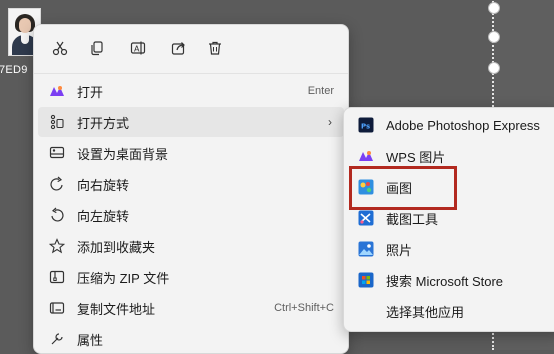 The width and height of the screenshot is (554, 354). I want to click on open-with-icon, so click(57, 122).